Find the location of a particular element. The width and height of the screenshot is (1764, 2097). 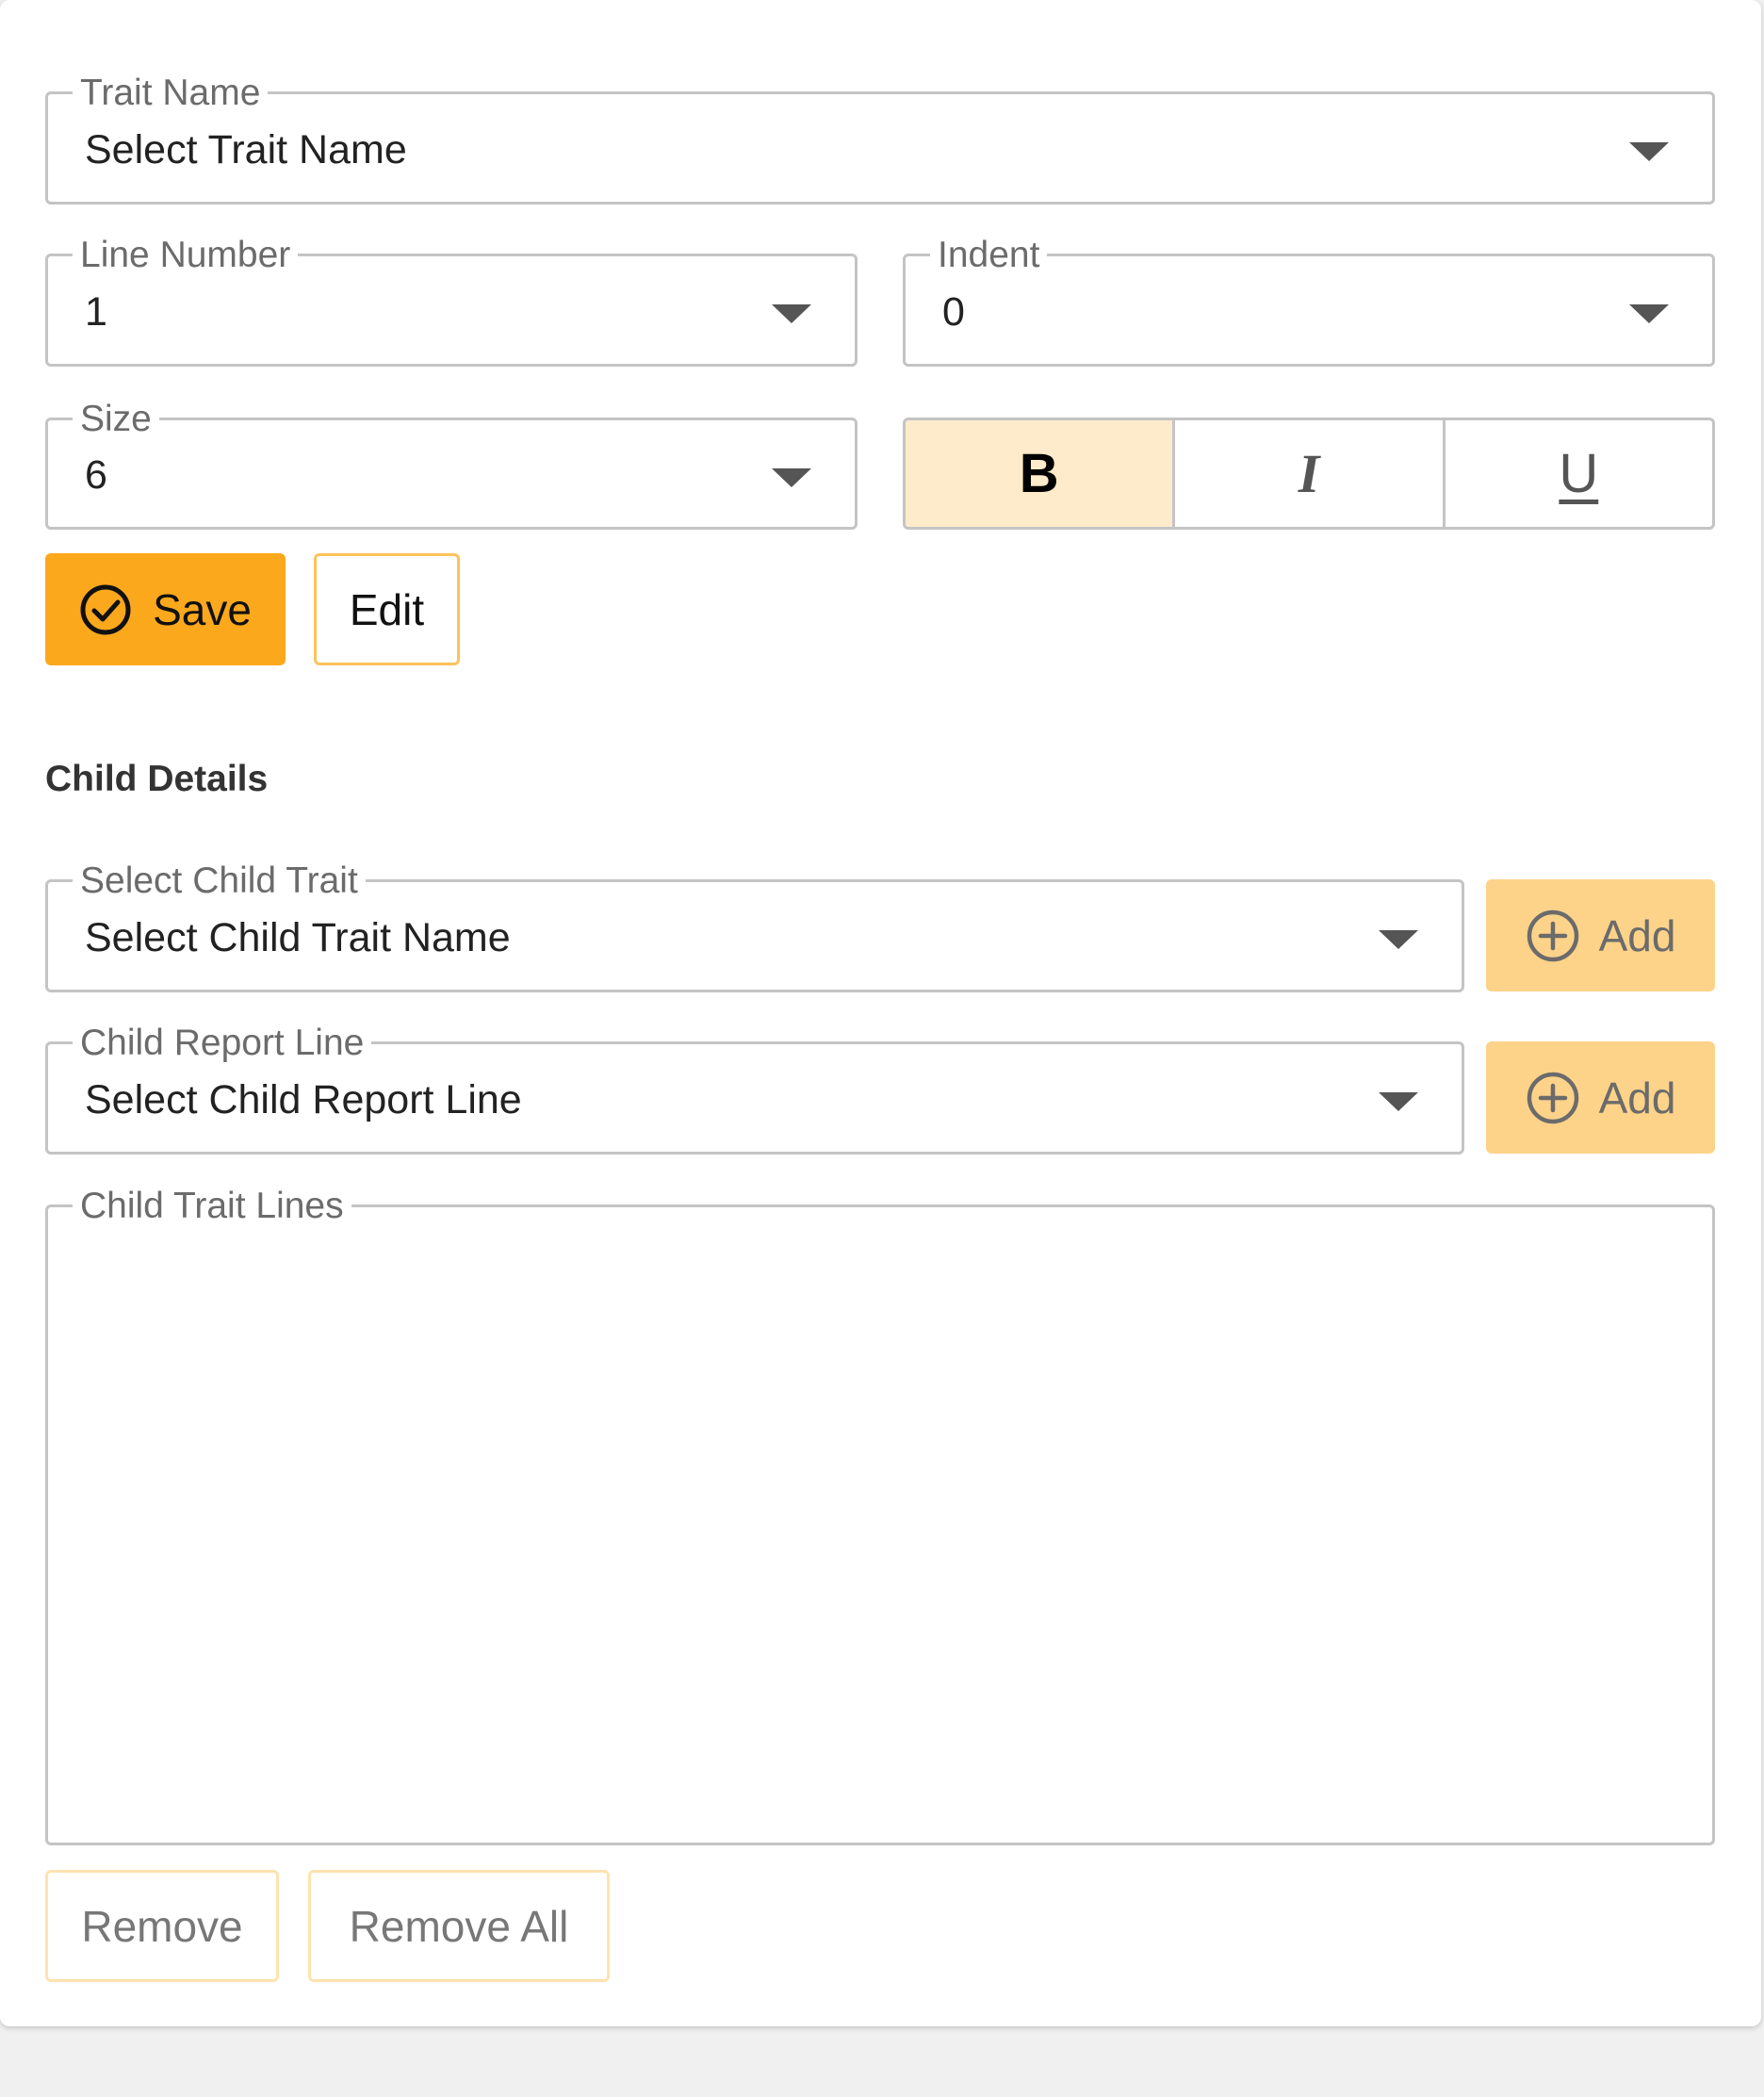

indent-value: 0 is located at coordinates (953, 311).